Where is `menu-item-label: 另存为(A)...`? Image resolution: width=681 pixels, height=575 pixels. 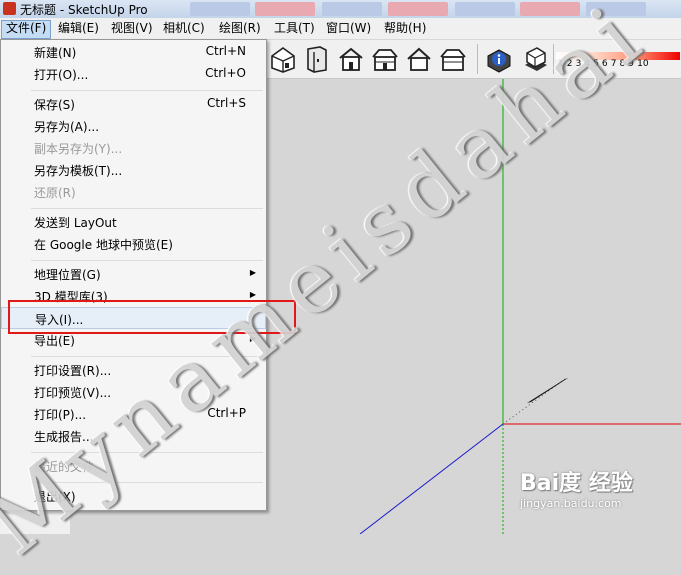 menu-item-label: 另存为(A)... is located at coordinates (67, 127).